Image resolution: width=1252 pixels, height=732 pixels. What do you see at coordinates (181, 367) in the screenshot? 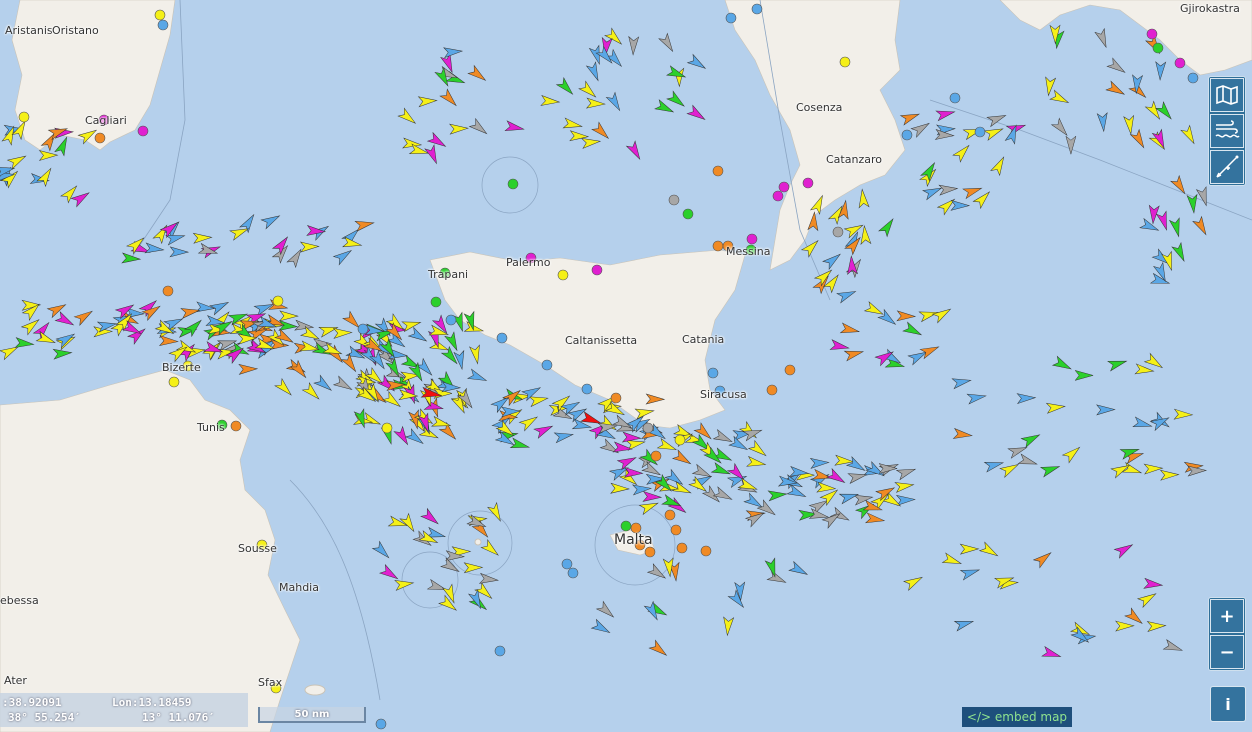
I see `place-bizerte: Bizerte` at bounding box center [181, 367].